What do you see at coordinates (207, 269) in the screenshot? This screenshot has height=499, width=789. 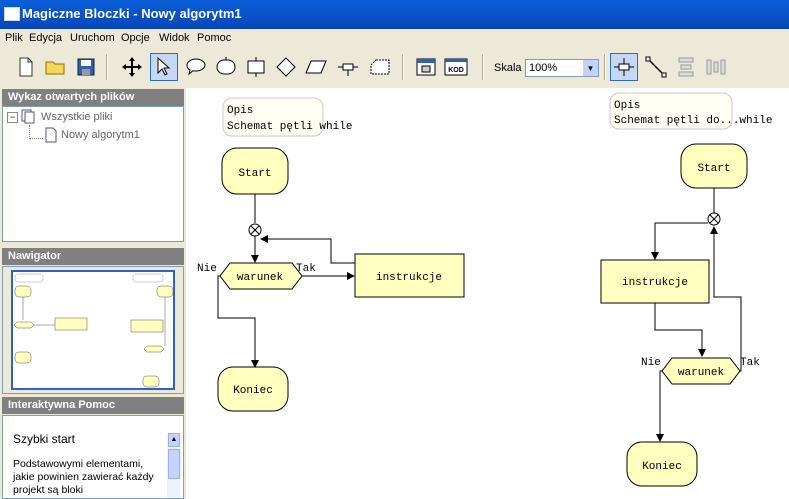 I see `left-no-label: Nie` at bounding box center [207, 269].